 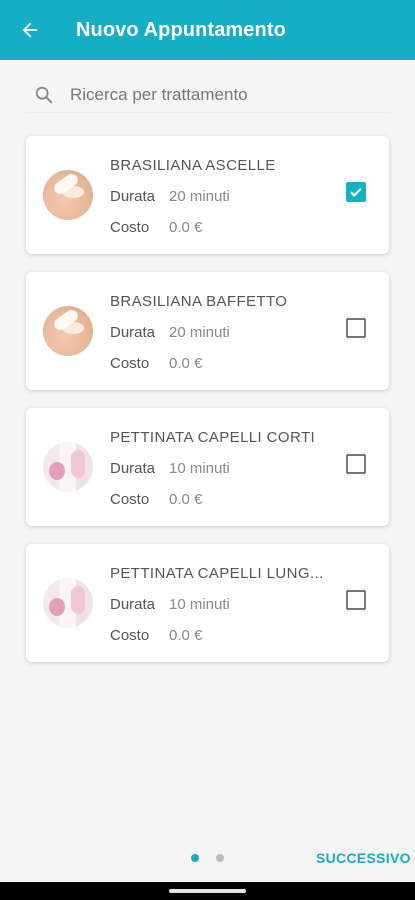 What do you see at coordinates (193, 165) in the screenshot?
I see `treatment-name: BRASILIANA ASCELLE` at bounding box center [193, 165].